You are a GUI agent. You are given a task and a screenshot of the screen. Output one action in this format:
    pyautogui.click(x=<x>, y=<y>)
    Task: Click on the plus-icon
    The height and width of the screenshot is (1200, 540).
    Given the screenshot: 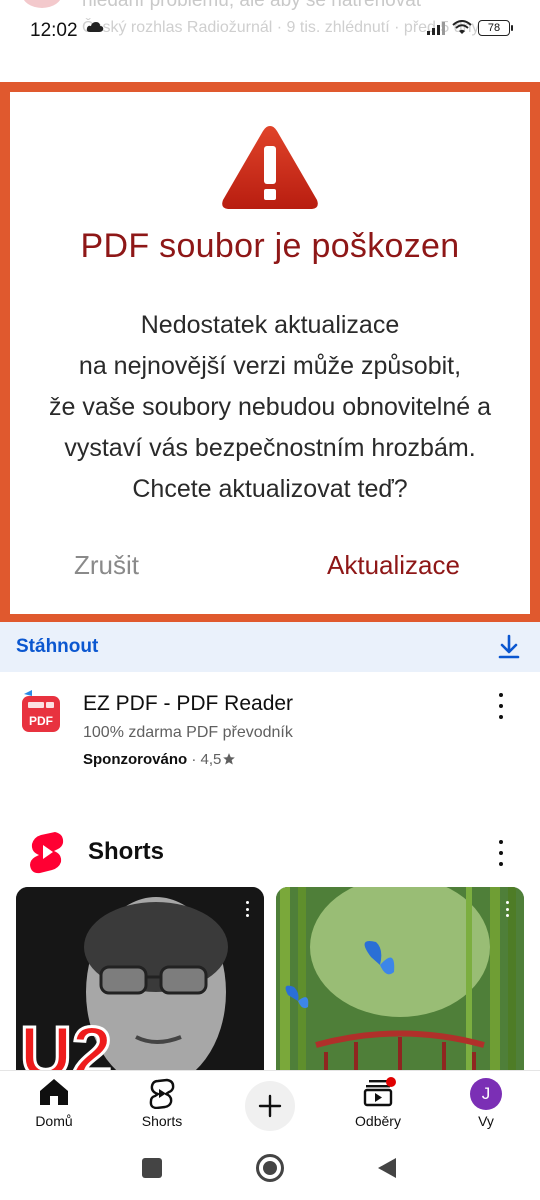 What is the action you would take?
    pyautogui.click(x=270, y=1106)
    